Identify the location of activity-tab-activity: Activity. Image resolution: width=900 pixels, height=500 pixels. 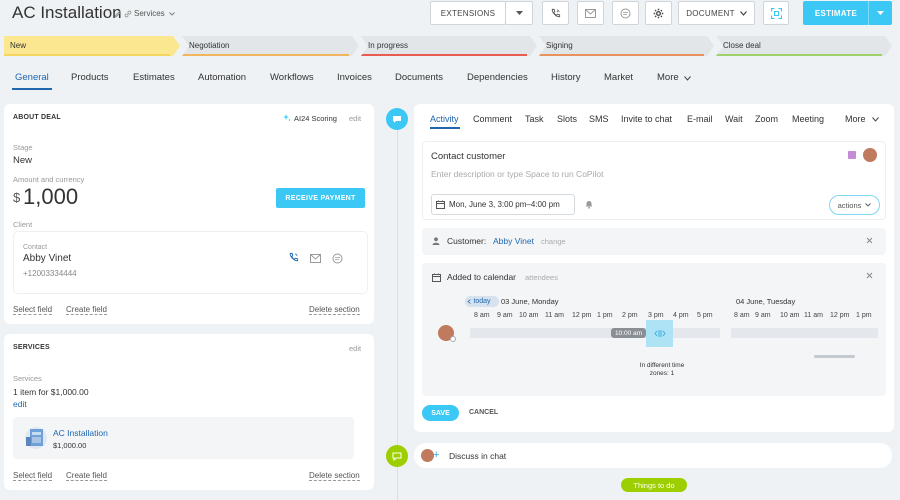
(444, 119).